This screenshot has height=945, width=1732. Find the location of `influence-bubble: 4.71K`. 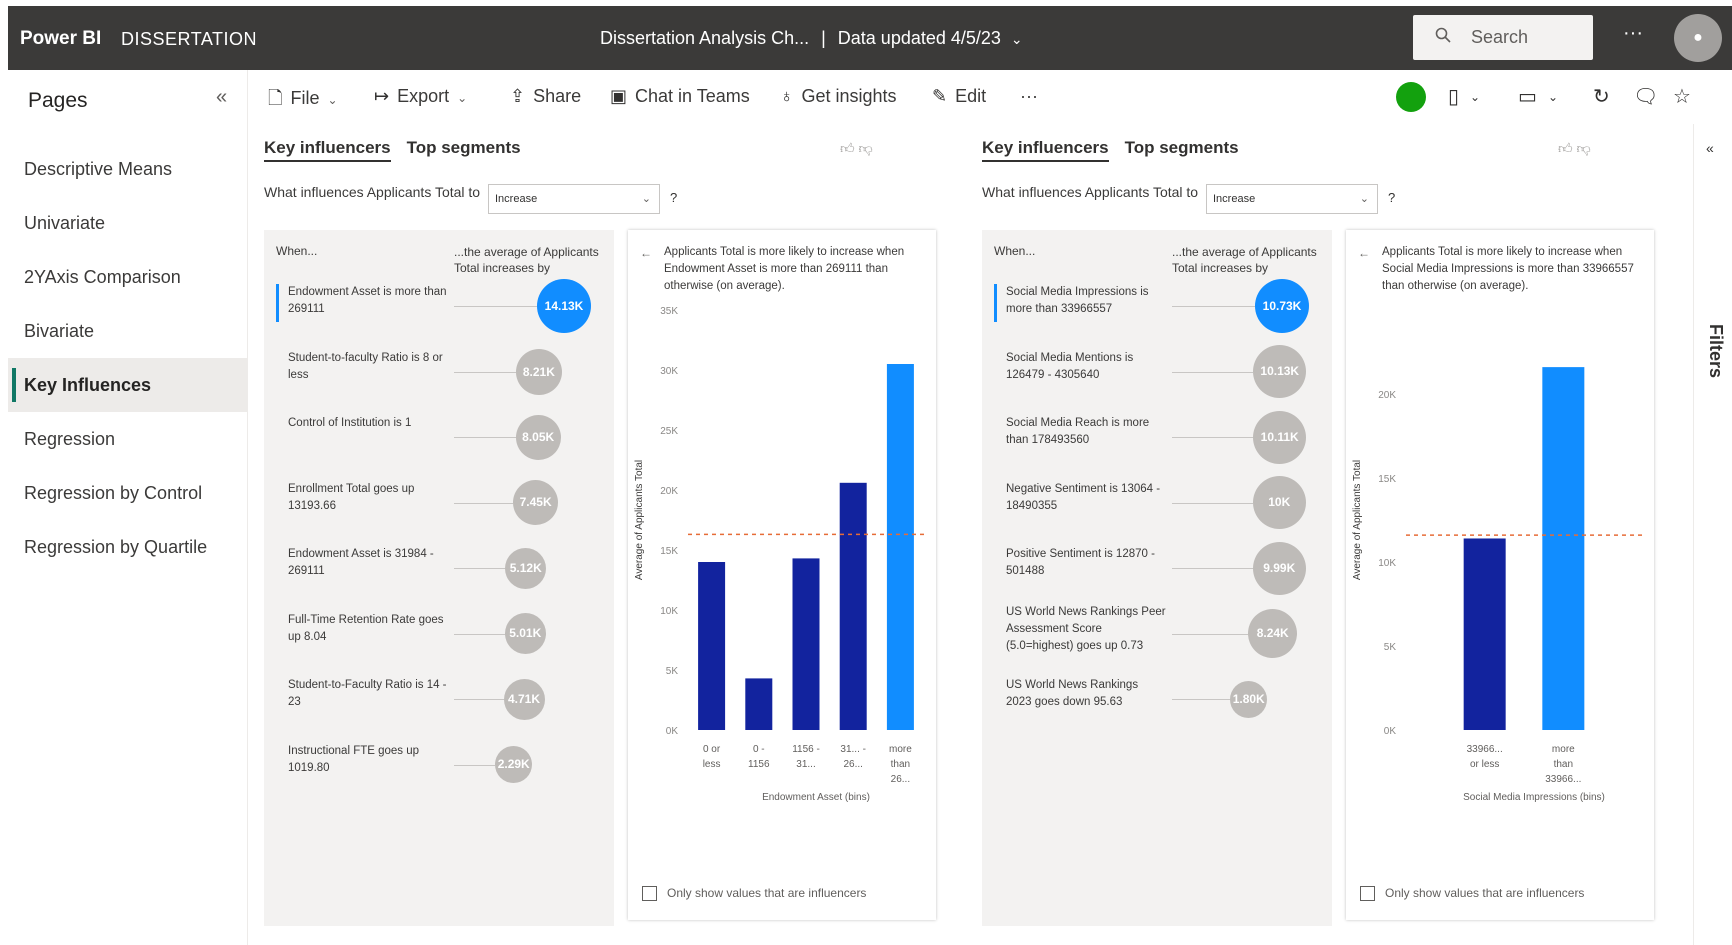

influence-bubble: 4.71K is located at coordinates (524, 699).